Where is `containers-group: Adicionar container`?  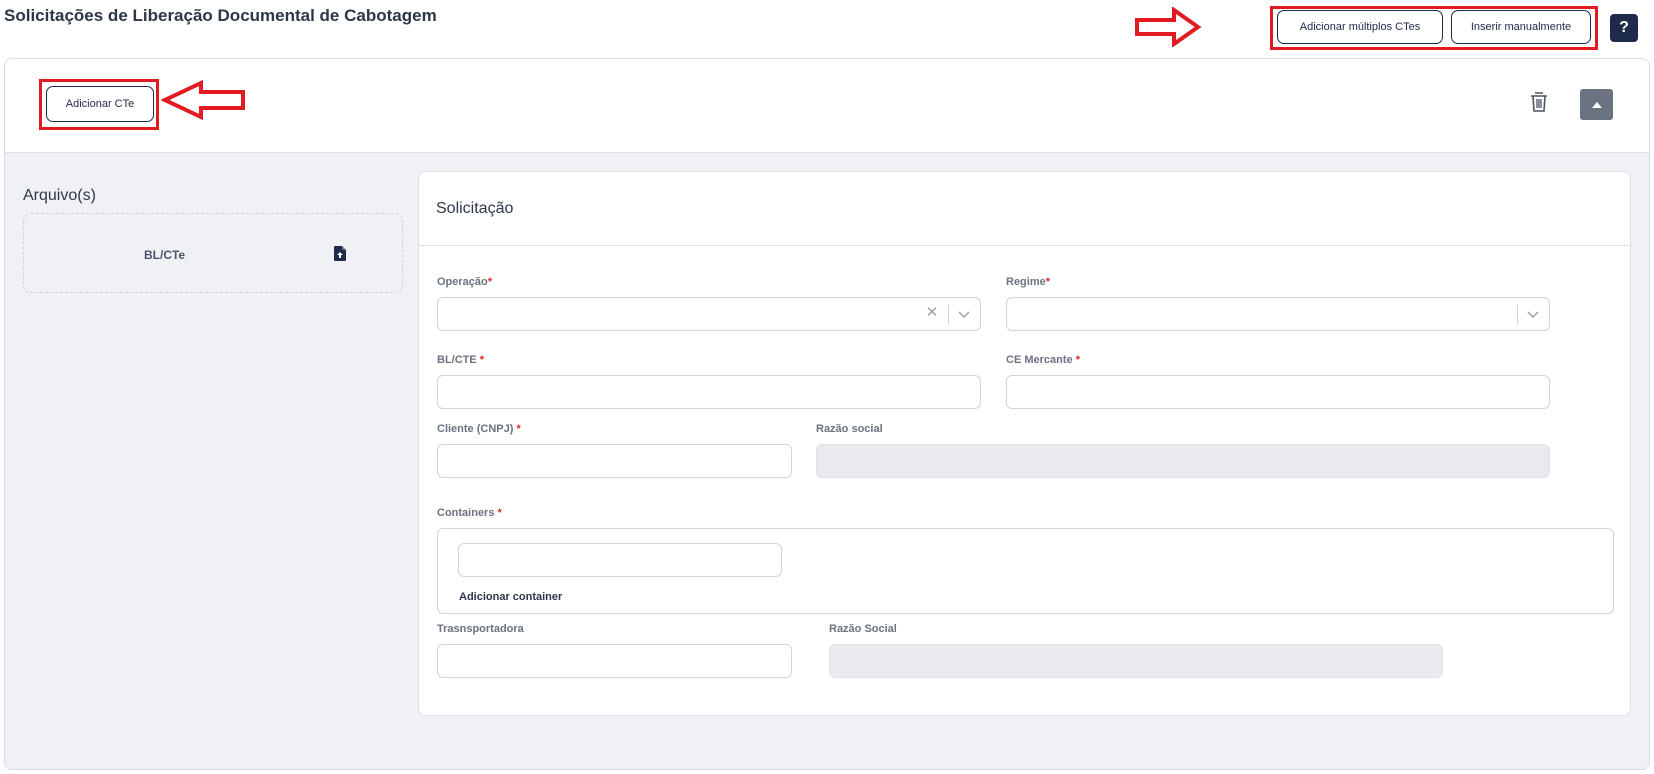
containers-group: Adicionar container is located at coordinates (1025, 571).